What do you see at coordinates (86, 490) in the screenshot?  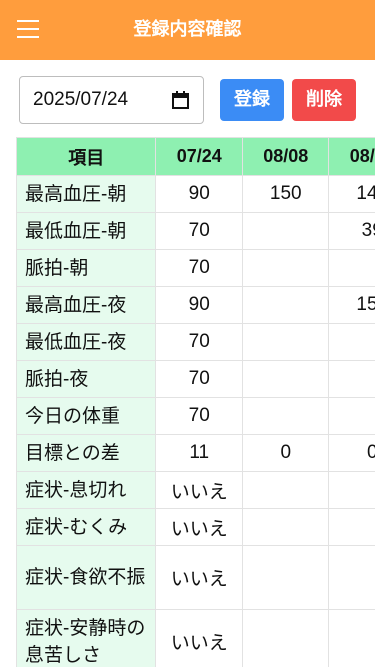 I see `row-label: 症状-息切れ` at bounding box center [86, 490].